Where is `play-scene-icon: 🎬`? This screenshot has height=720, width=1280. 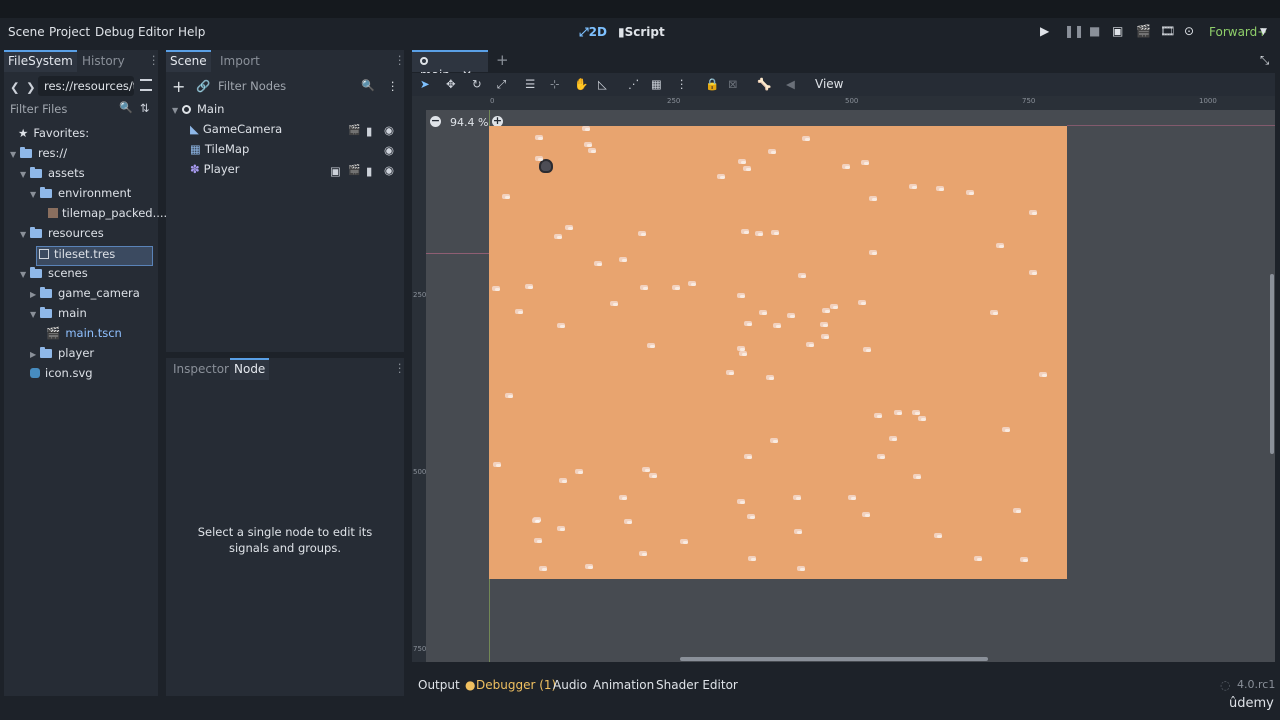
play-scene-icon: 🎬 is located at coordinates (1143, 31).